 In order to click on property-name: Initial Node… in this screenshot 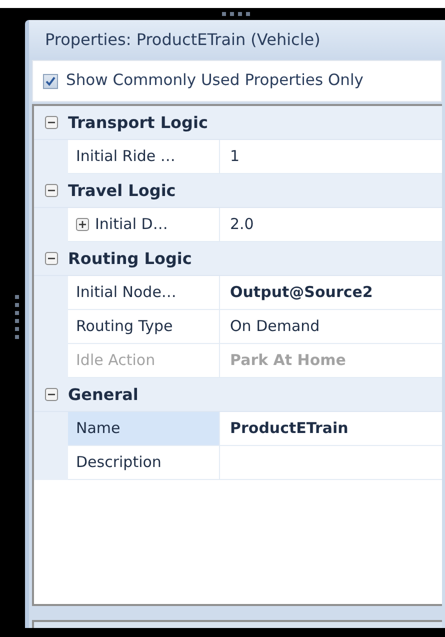, I will do `click(144, 293)`.